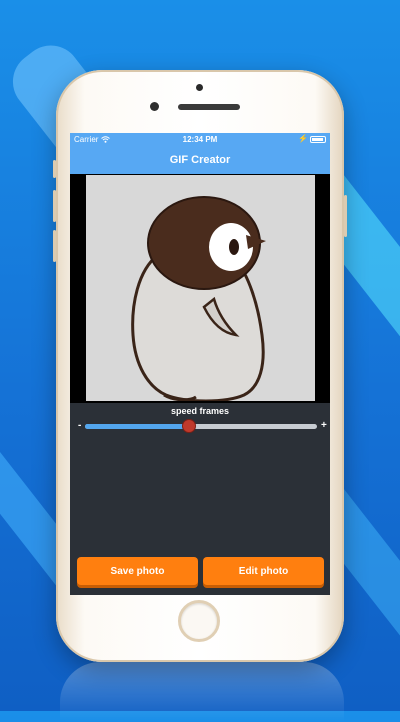 This screenshot has width=400, height=722. Describe the element at coordinates (318, 139) in the screenshot. I see `battery-icon` at that location.